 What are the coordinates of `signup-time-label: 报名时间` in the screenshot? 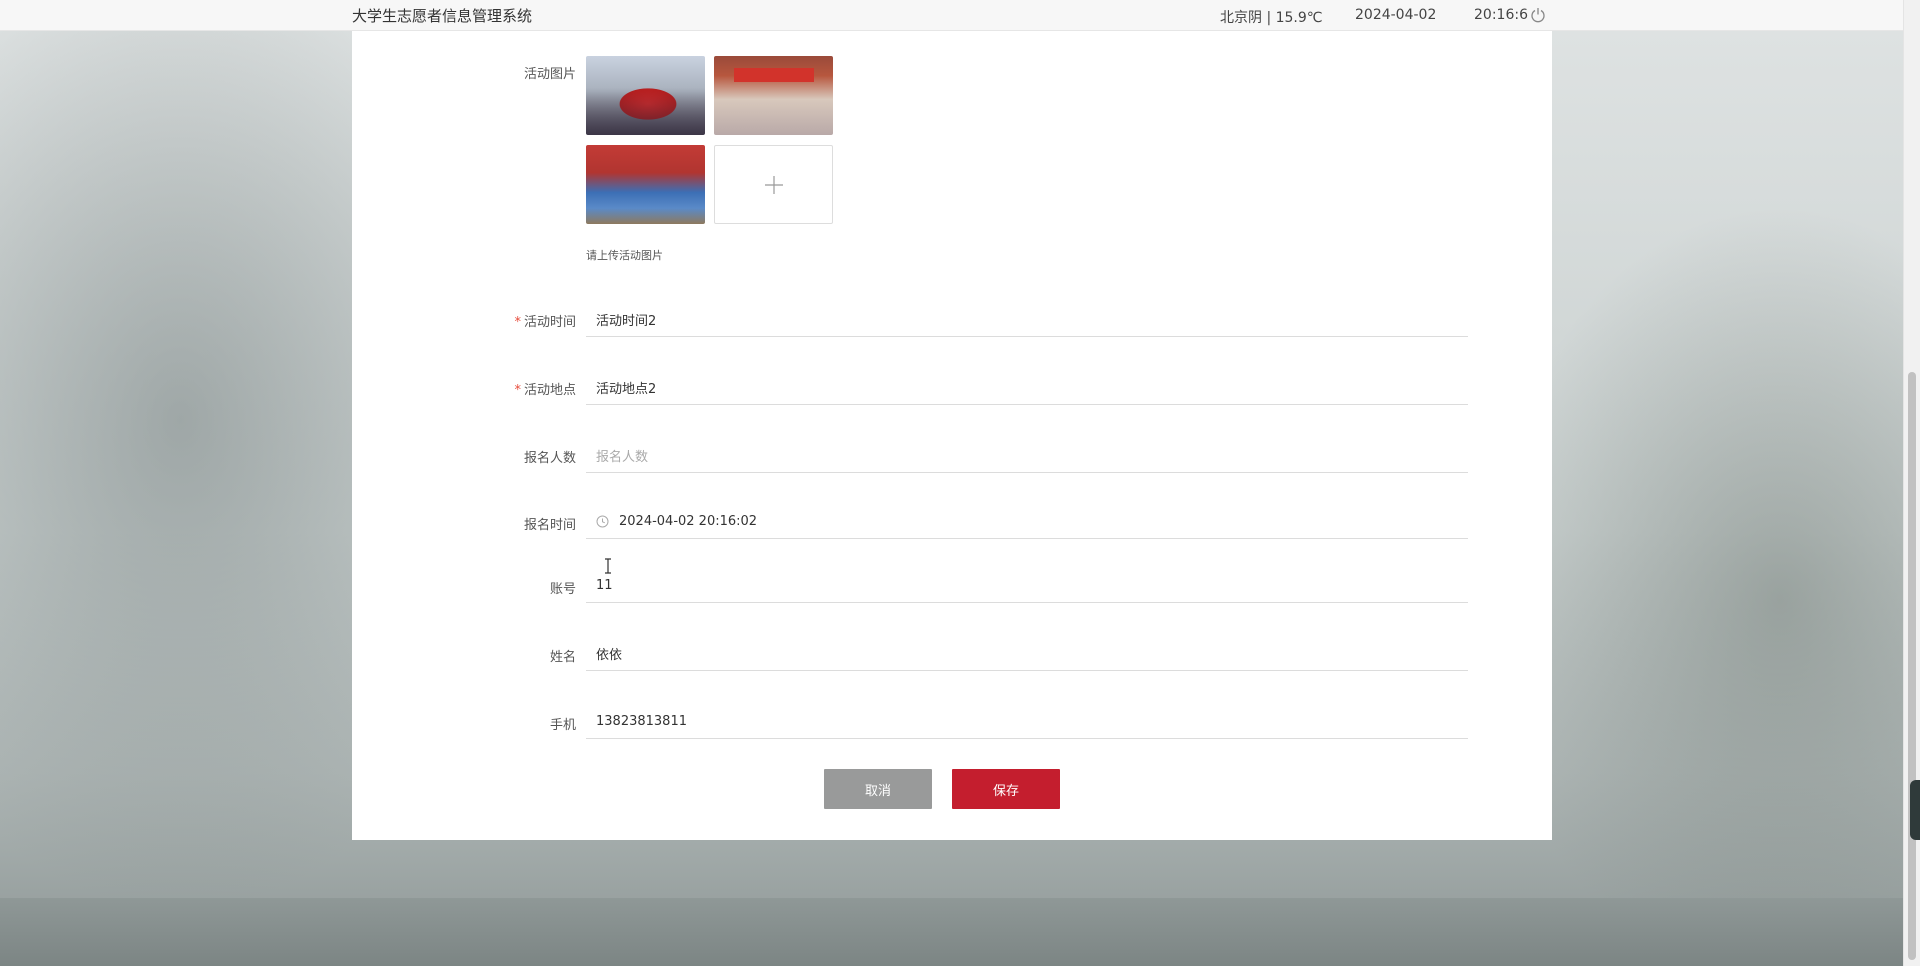 It's located at (549, 525).